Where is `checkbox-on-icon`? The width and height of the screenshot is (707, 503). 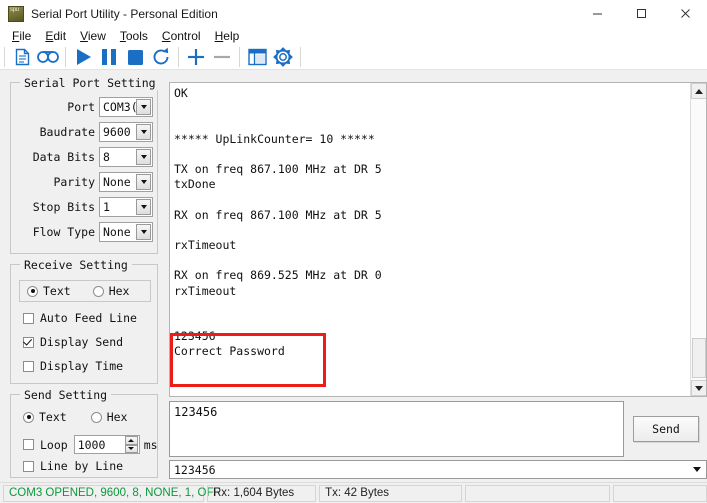 checkbox-on-icon is located at coordinates (28, 342).